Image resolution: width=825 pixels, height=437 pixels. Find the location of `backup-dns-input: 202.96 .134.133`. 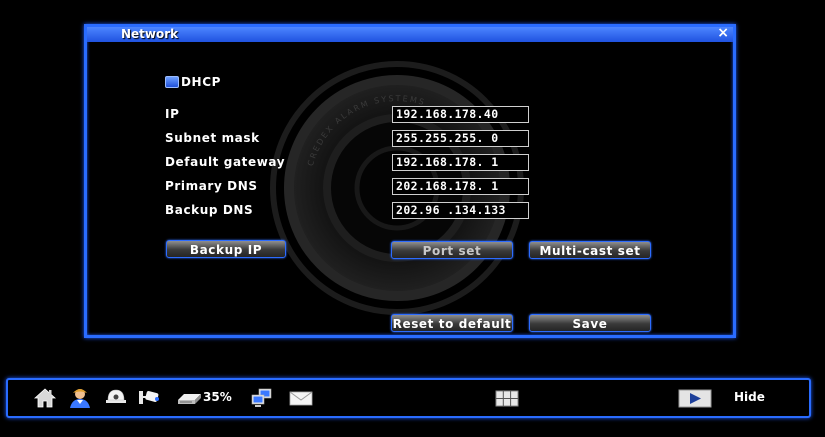

backup-dns-input: 202.96 .134.133 is located at coordinates (460, 210).